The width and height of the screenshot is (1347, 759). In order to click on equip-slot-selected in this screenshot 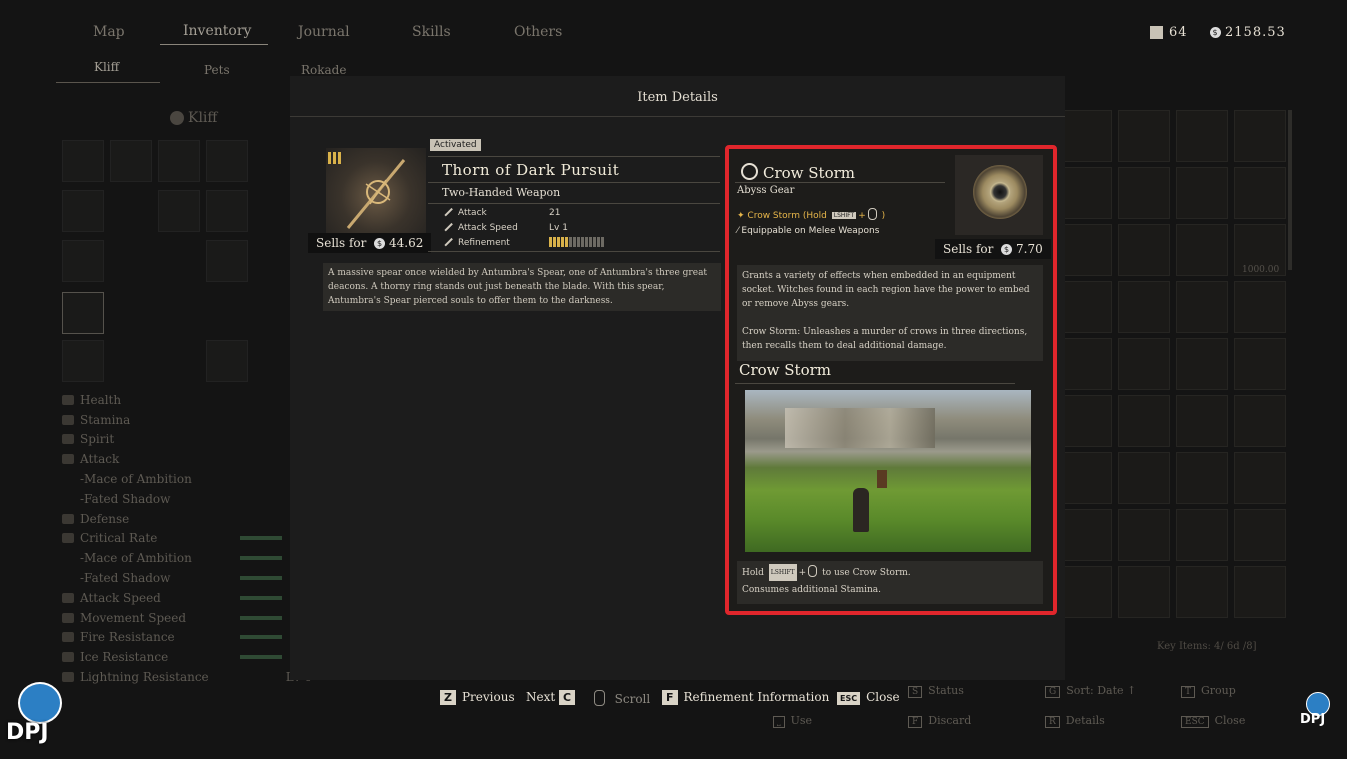, I will do `click(83, 313)`.